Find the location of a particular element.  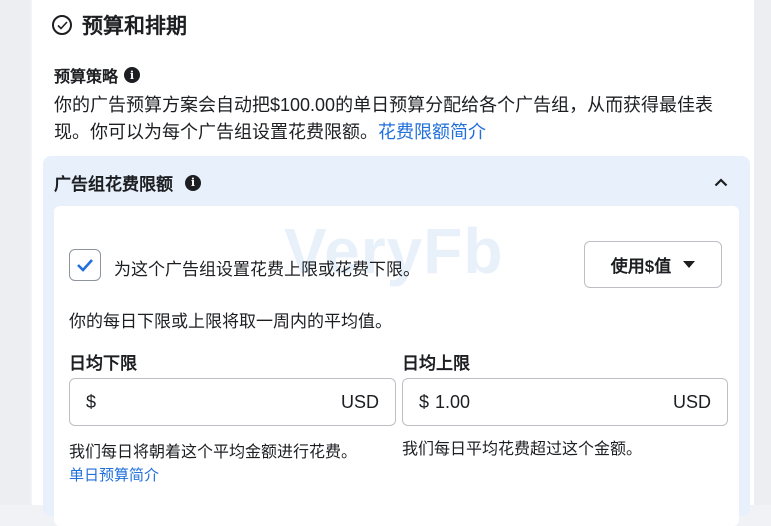

budget-strategy-row: 预算策略 i is located at coordinates (97, 75).